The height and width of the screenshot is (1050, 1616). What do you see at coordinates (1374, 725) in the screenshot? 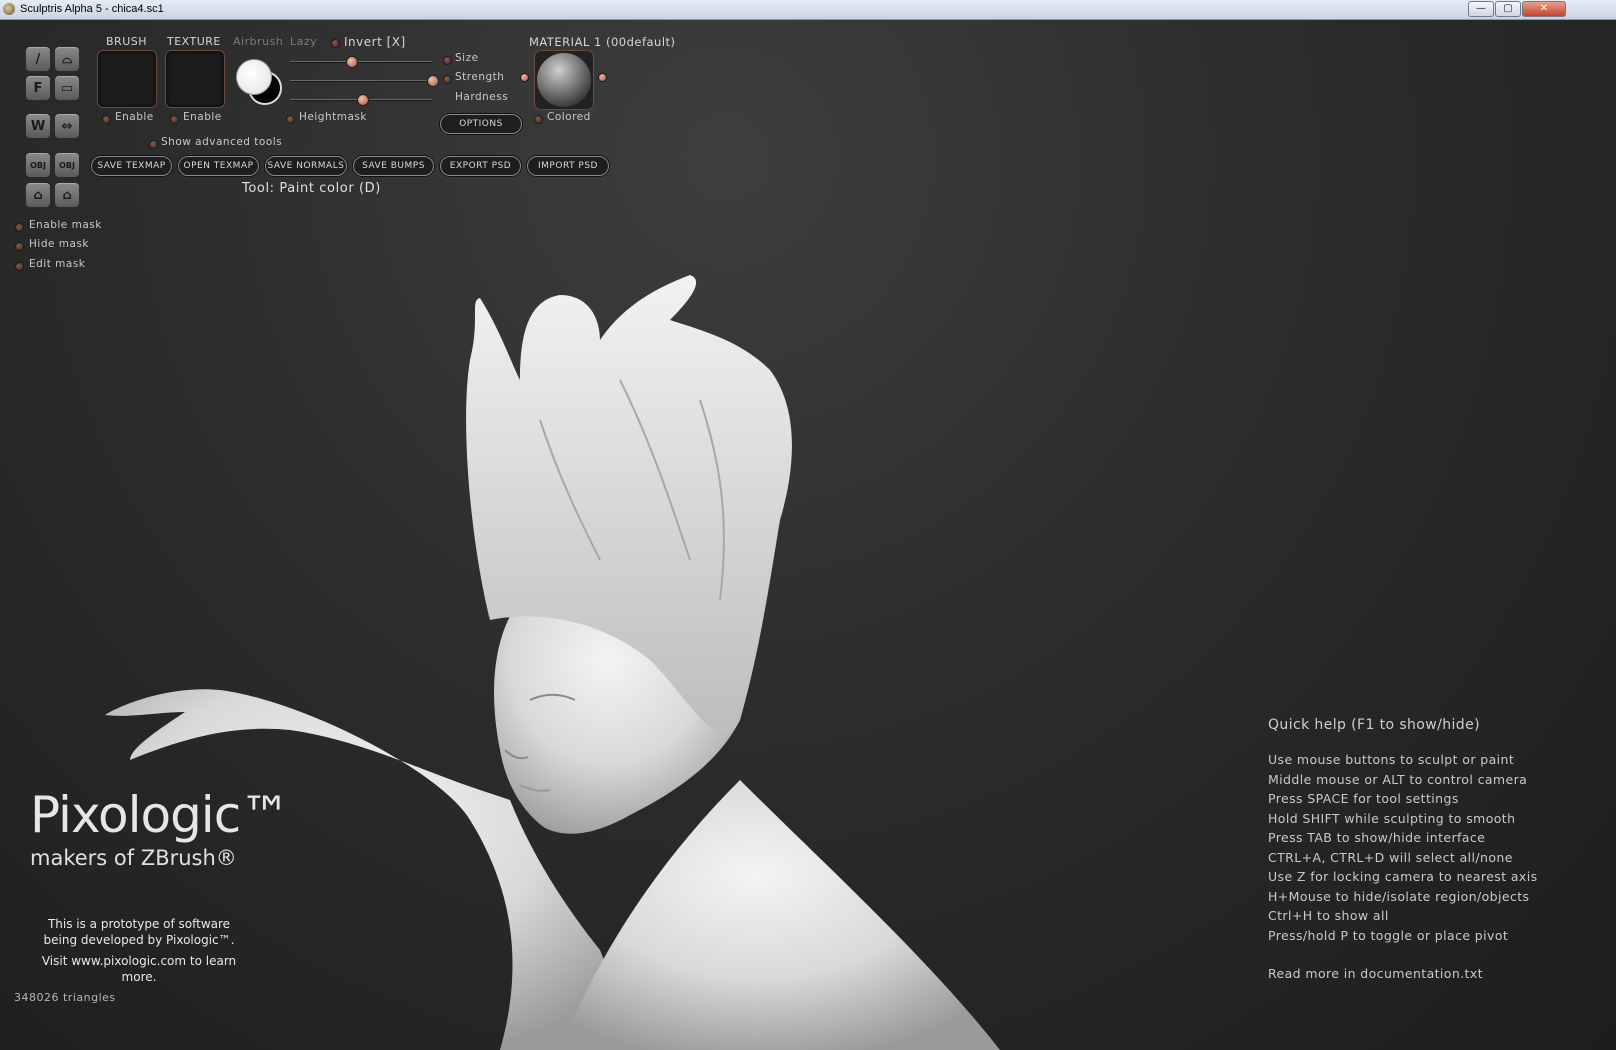
I see `quick-help-title: Quick help (F1 to show/hide)` at bounding box center [1374, 725].